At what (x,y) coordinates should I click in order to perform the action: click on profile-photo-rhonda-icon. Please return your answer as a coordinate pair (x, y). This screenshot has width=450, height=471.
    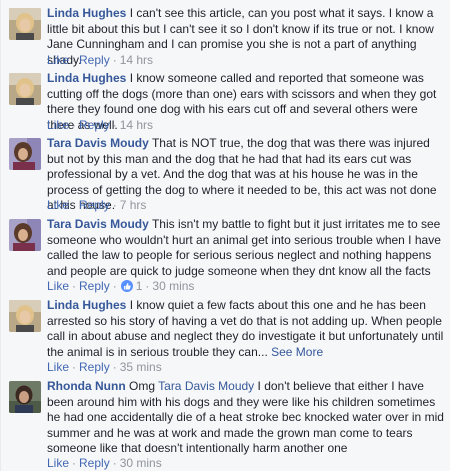
    Looking at the image, I should click on (25, 397).